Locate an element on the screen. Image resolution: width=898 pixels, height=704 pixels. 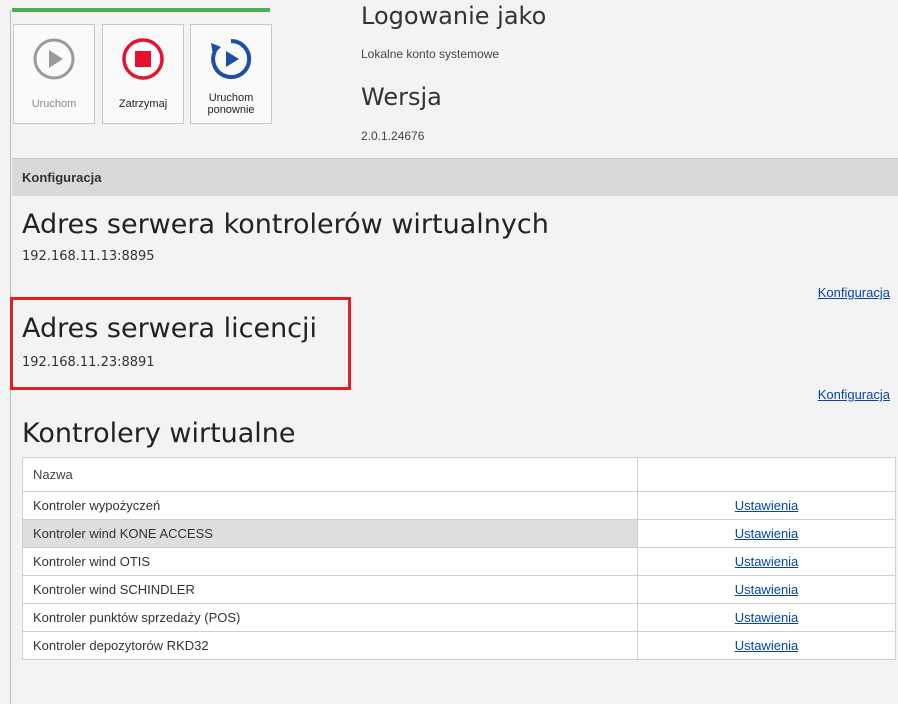
restart-button: Uruchom ponownie is located at coordinates (231, 74).